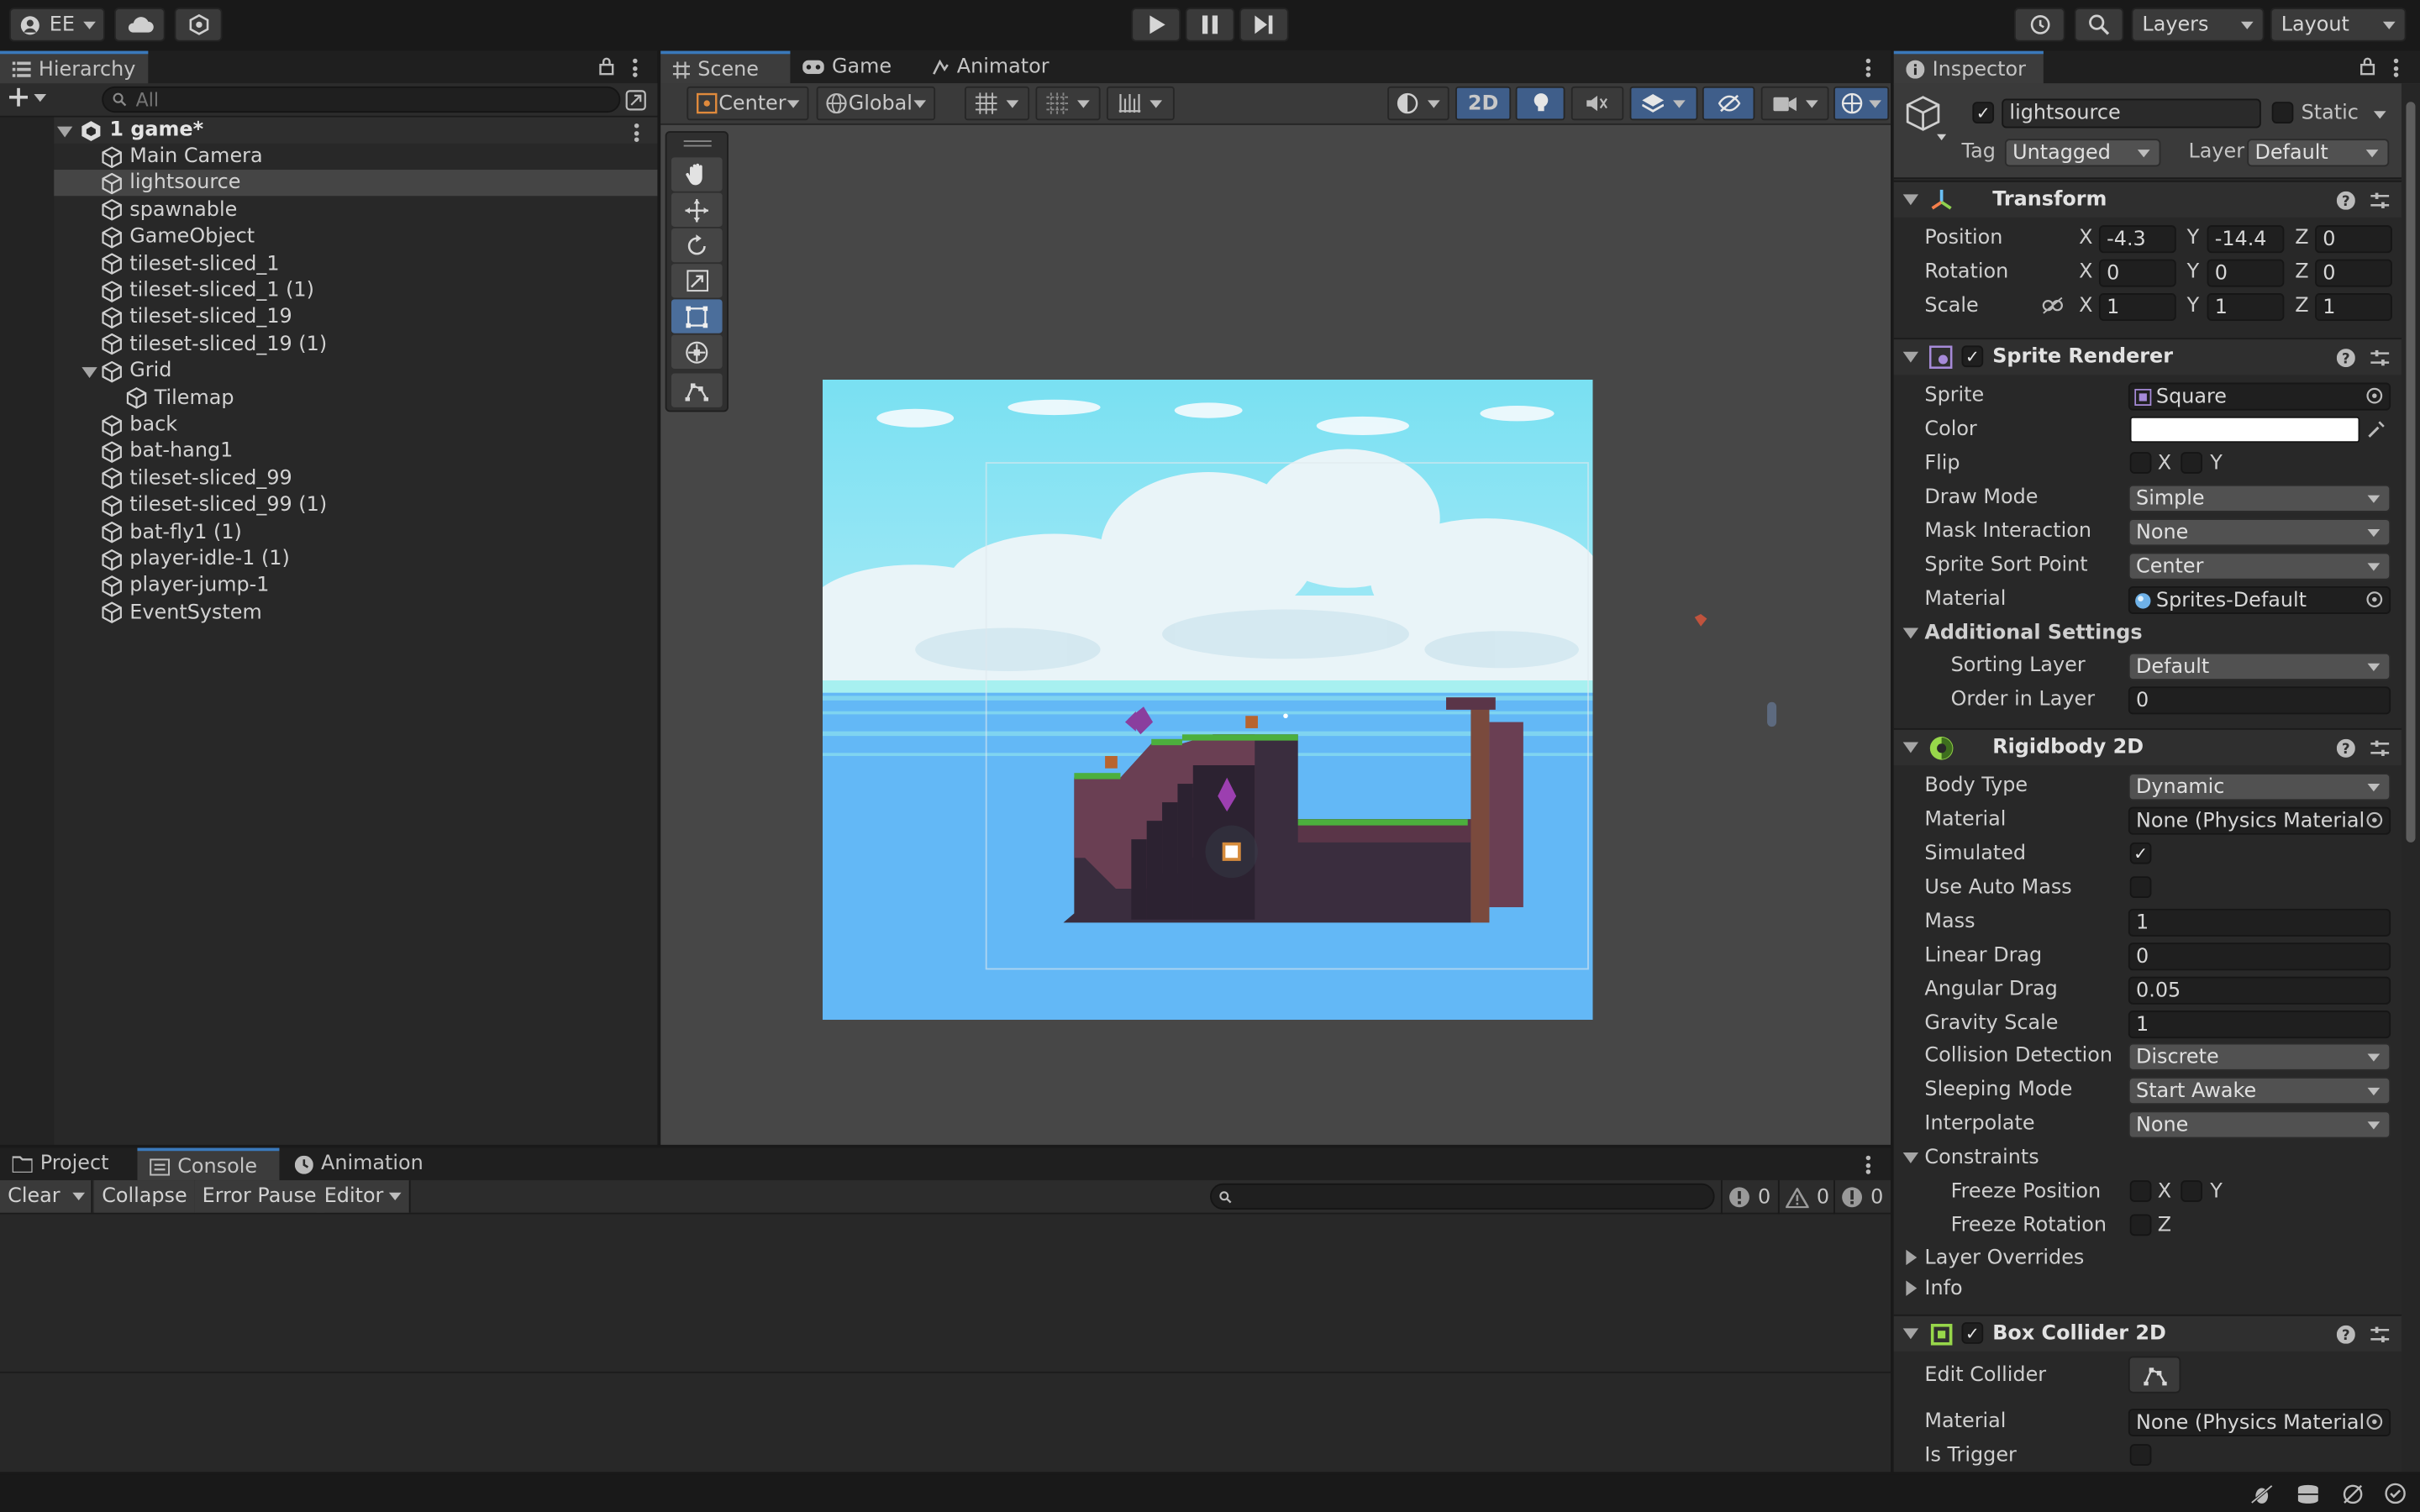 The image size is (2420, 1512). I want to click on hierarchy-item: bat-fly1 (1), so click(172, 532).